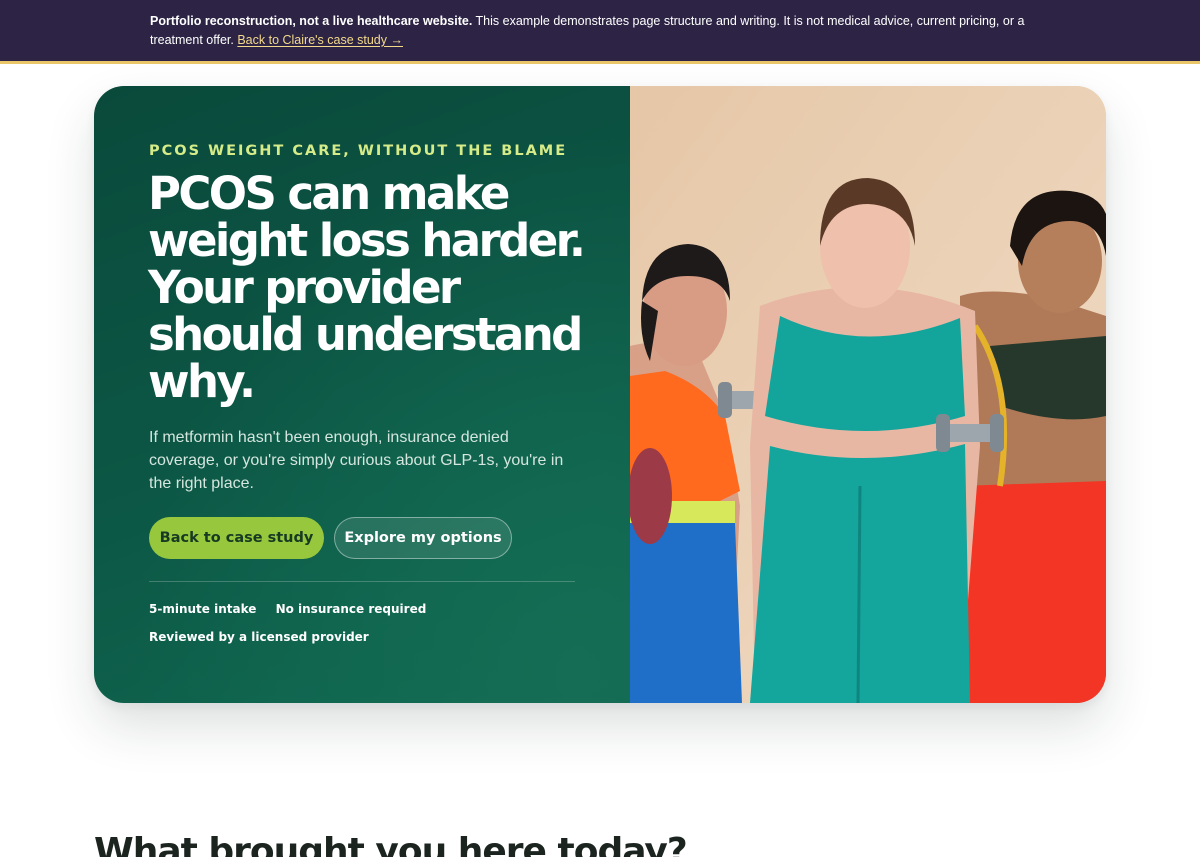 This screenshot has width=1200, height=857. What do you see at coordinates (391, 844) in the screenshot?
I see `section-title: What brought you here today?` at bounding box center [391, 844].